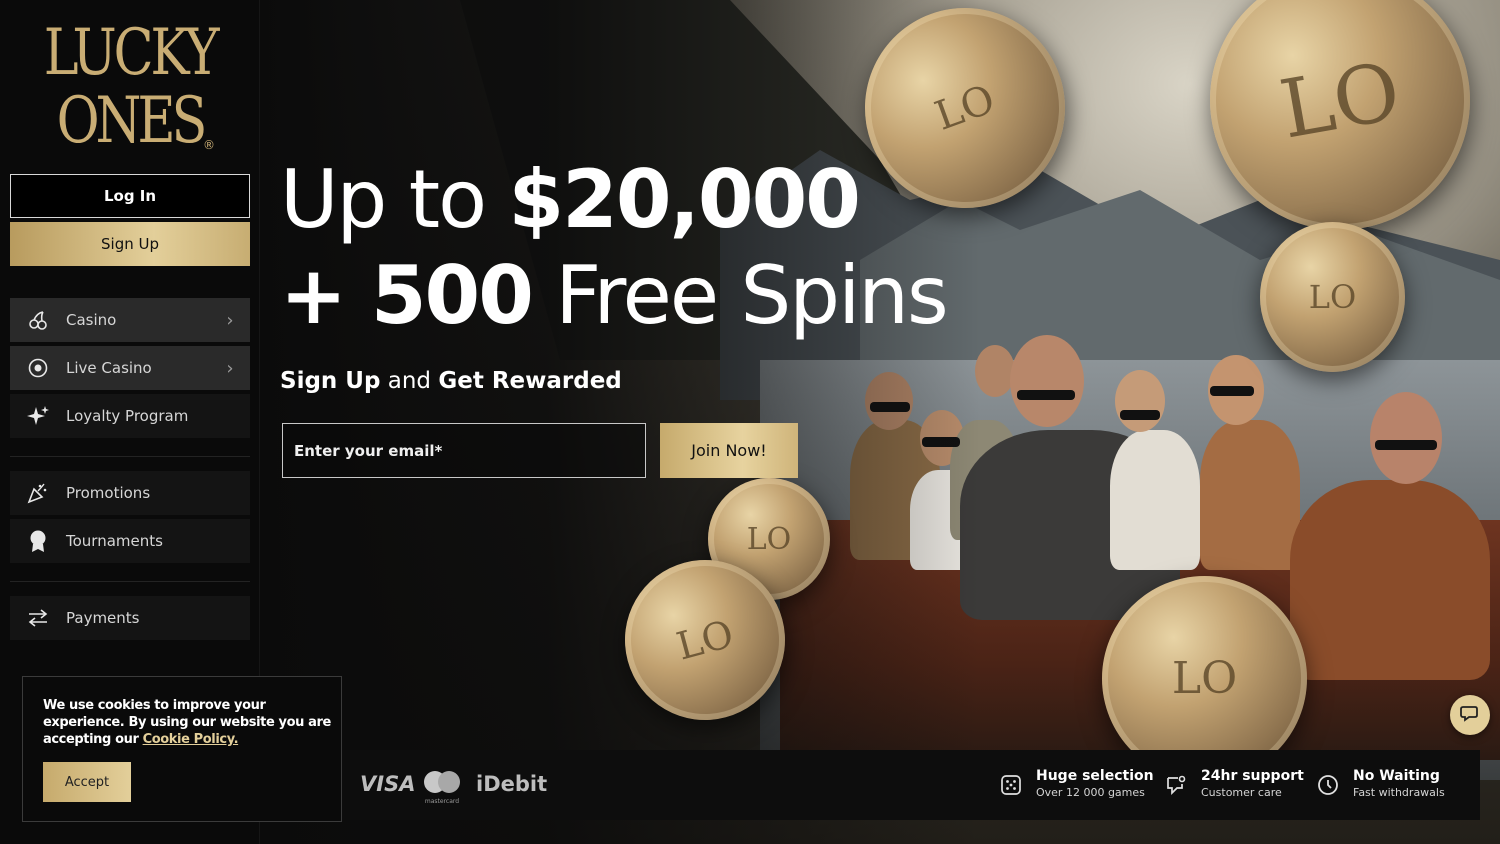 The image size is (1500, 844). Describe the element at coordinates (1252, 776) in the screenshot. I see `feature-title: 24hr support` at that location.